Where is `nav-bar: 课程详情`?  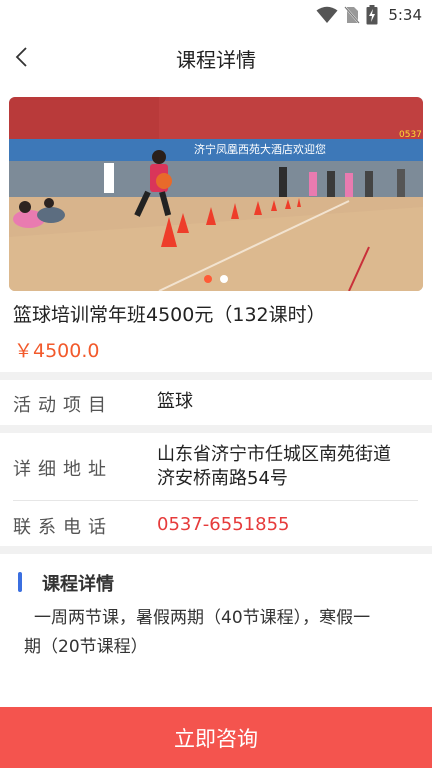
nav-bar: 课程详情 is located at coordinates (216, 57).